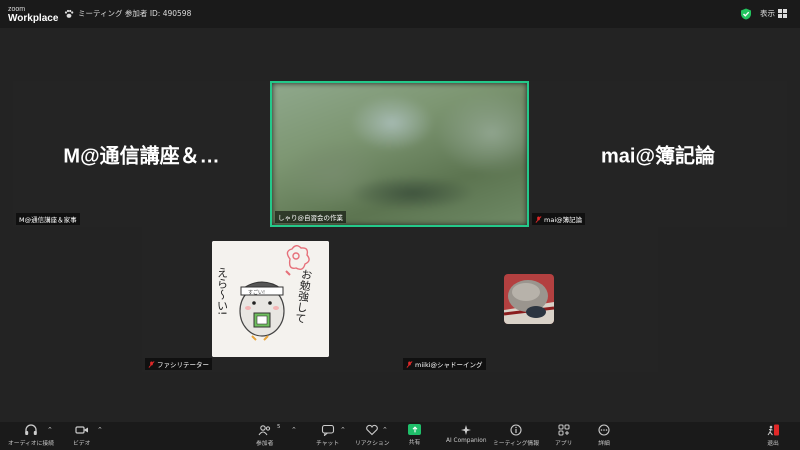  Describe the element at coordinates (564, 430) in the screenshot. I see `apps-icon` at that location.